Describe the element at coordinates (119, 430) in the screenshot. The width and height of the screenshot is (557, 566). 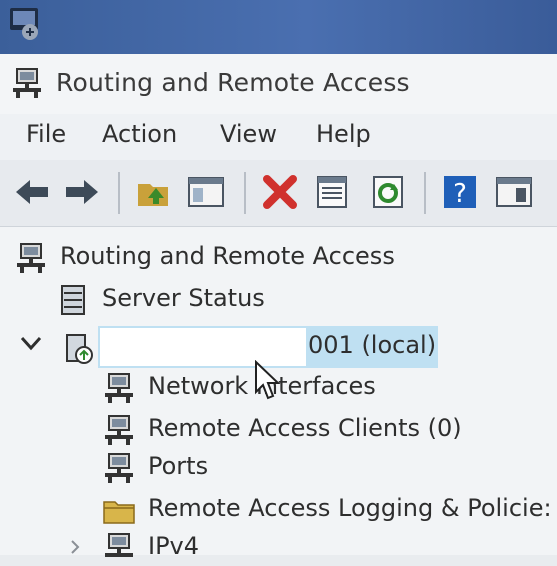
I see `remote-access-clients-icon` at that location.